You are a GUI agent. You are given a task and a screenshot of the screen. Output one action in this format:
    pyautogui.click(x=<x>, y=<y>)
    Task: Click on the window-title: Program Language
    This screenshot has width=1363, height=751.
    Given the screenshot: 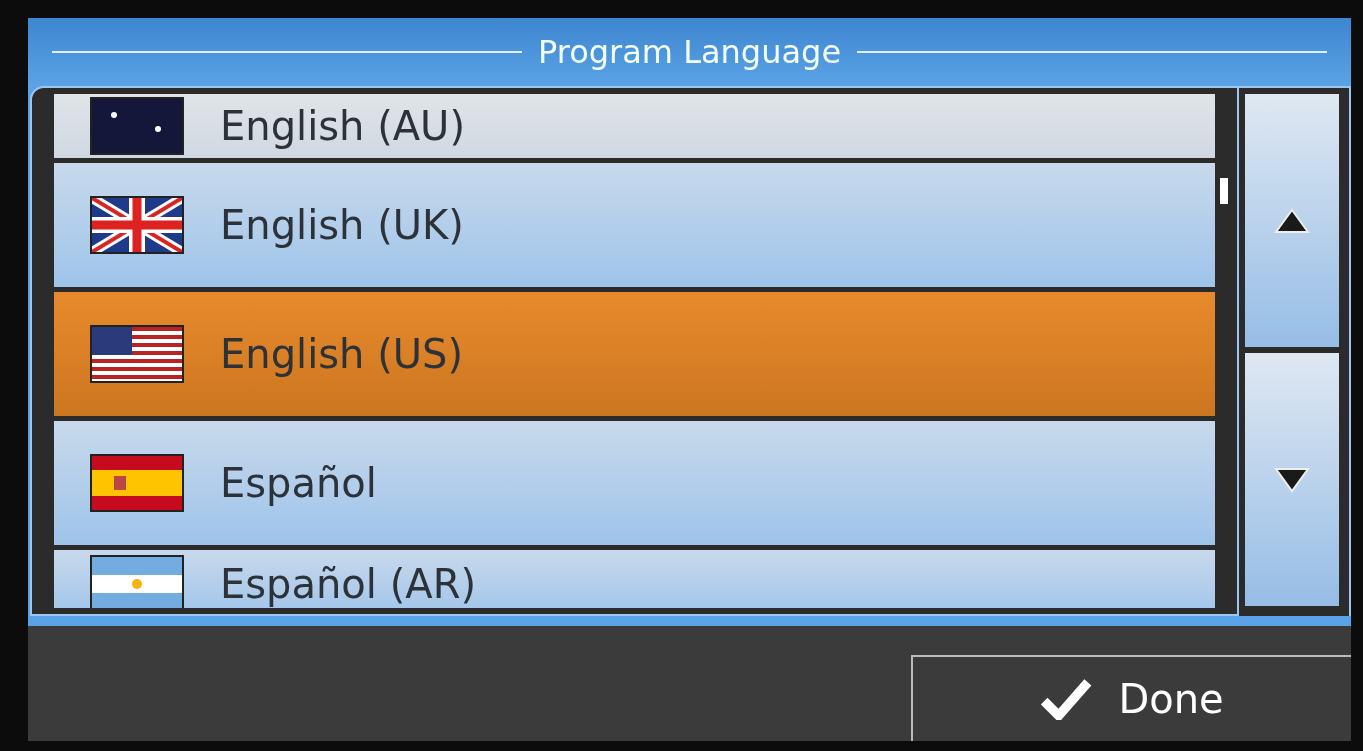 What is the action you would take?
    pyautogui.click(x=689, y=52)
    